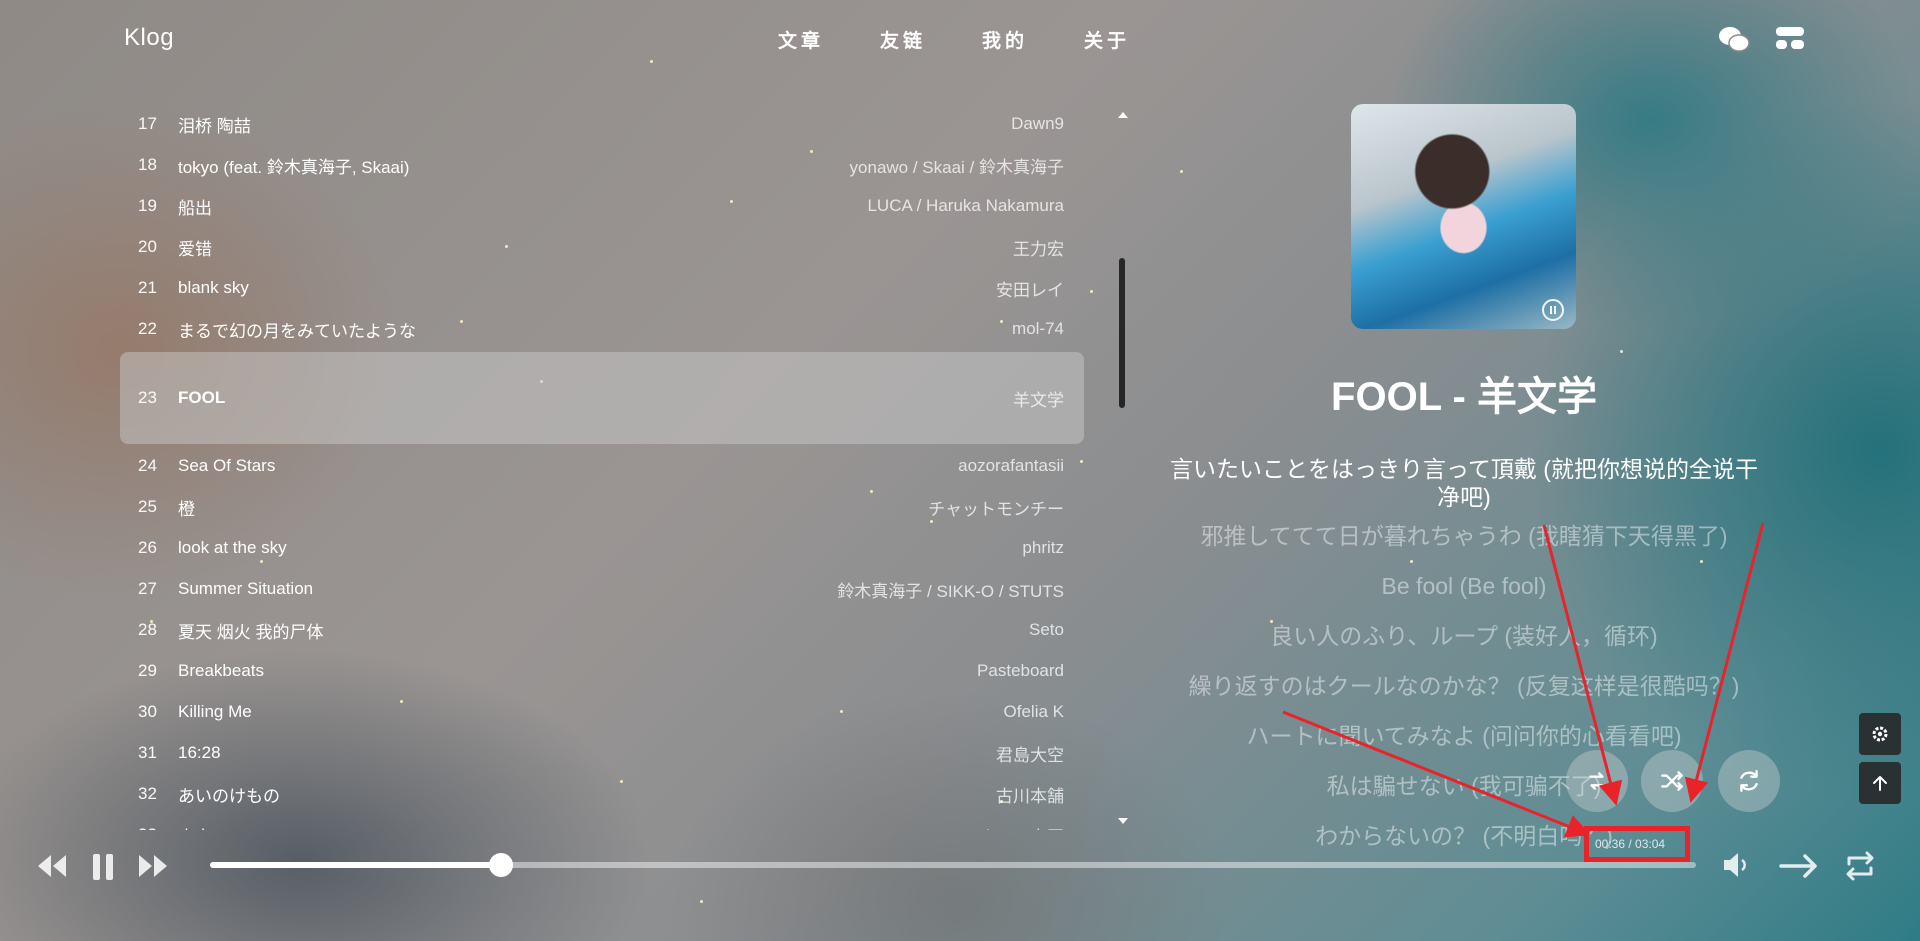 The height and width of the screenshot is (941, 1920). What do you see at coordinates (147, 246) in the screenshot?
I see `track-number: 20` at bounding box center [147, 246].